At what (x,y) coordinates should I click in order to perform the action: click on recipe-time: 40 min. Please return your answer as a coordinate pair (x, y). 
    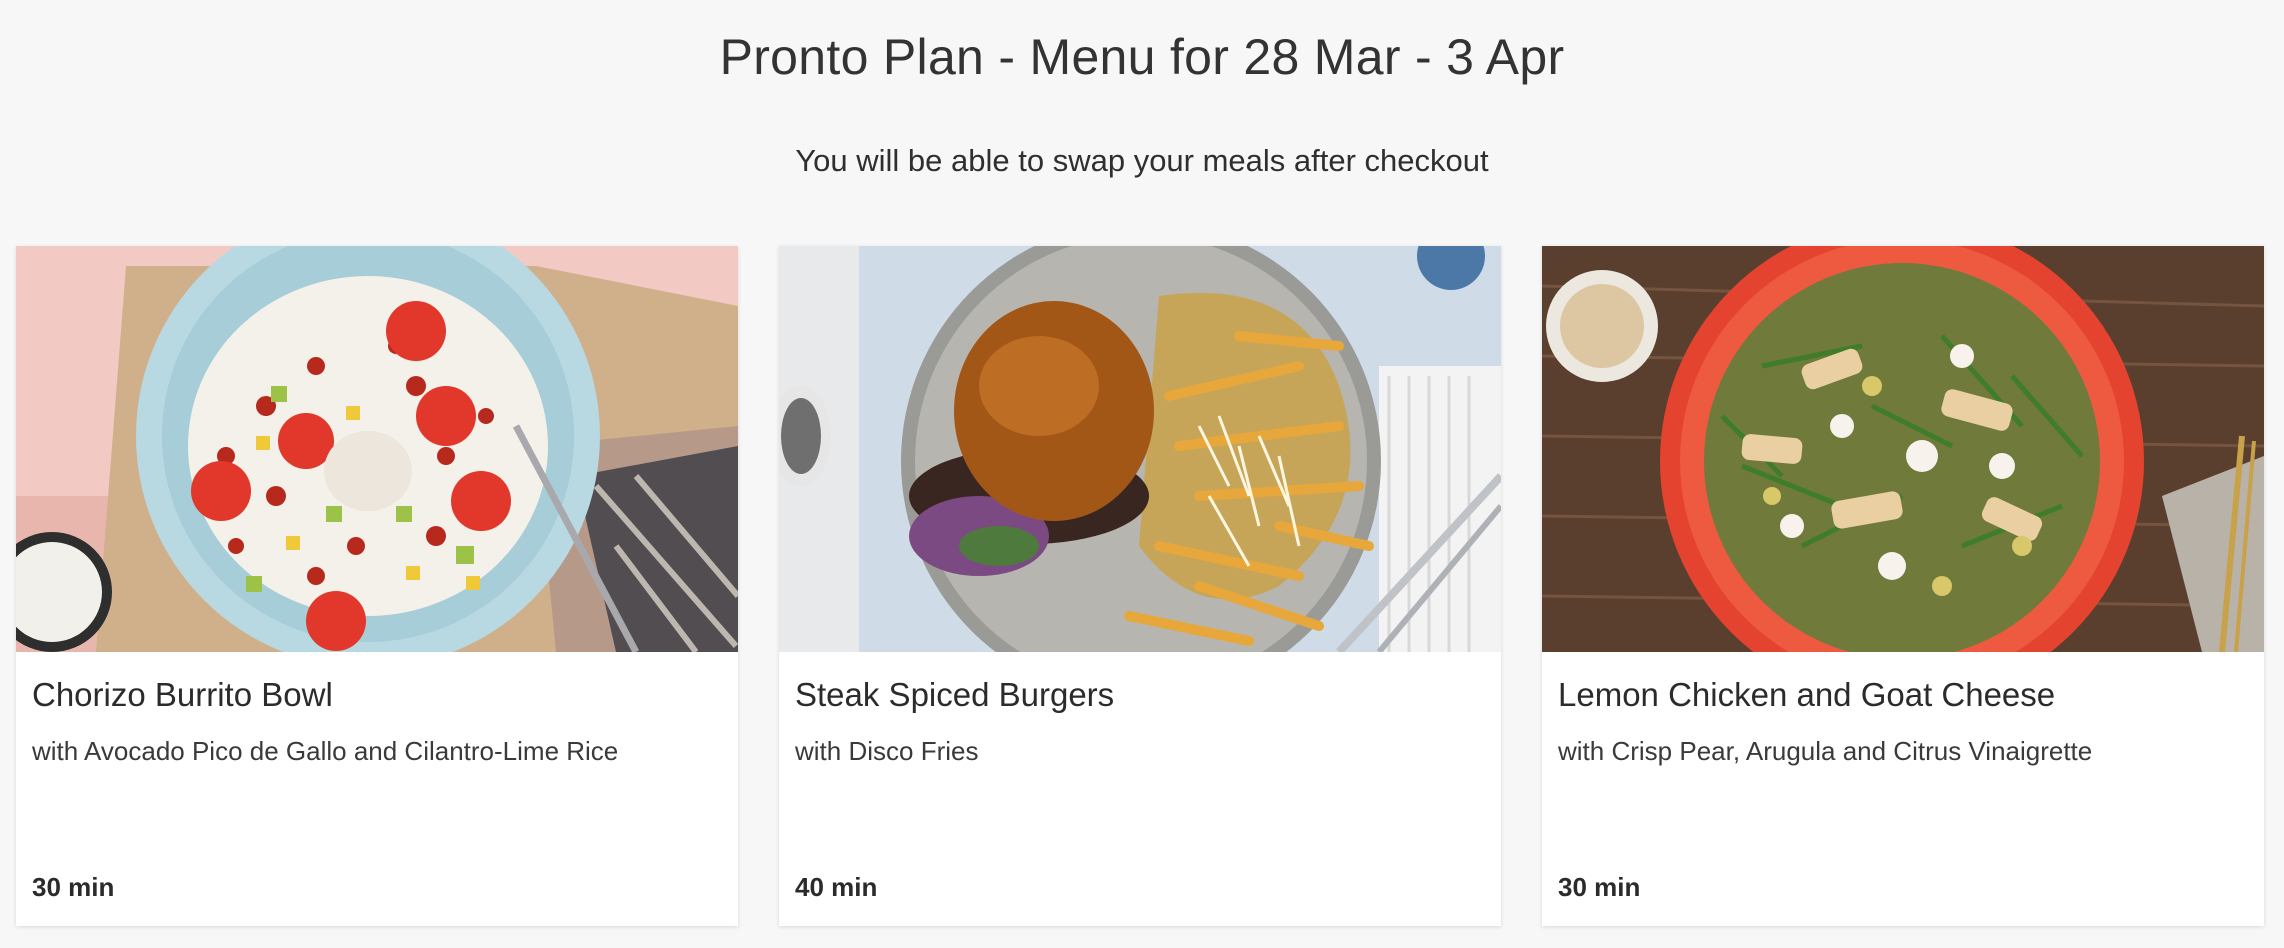
    Looking at the image, I should click on (836, 887).